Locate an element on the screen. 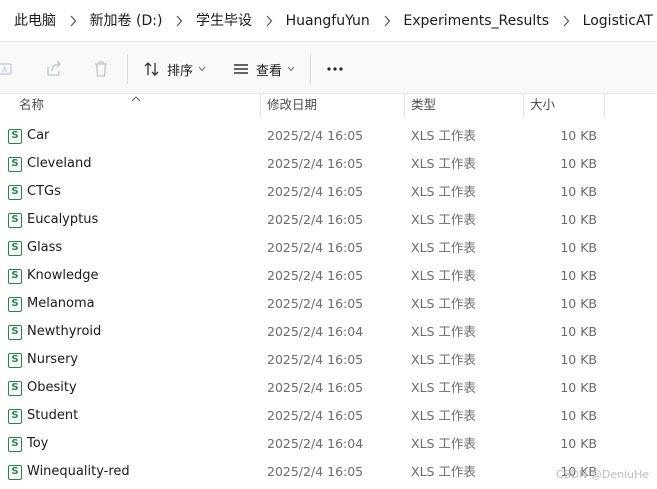  watermark-text: CSDN @DeniuHe is located at coordinates (603, 474).